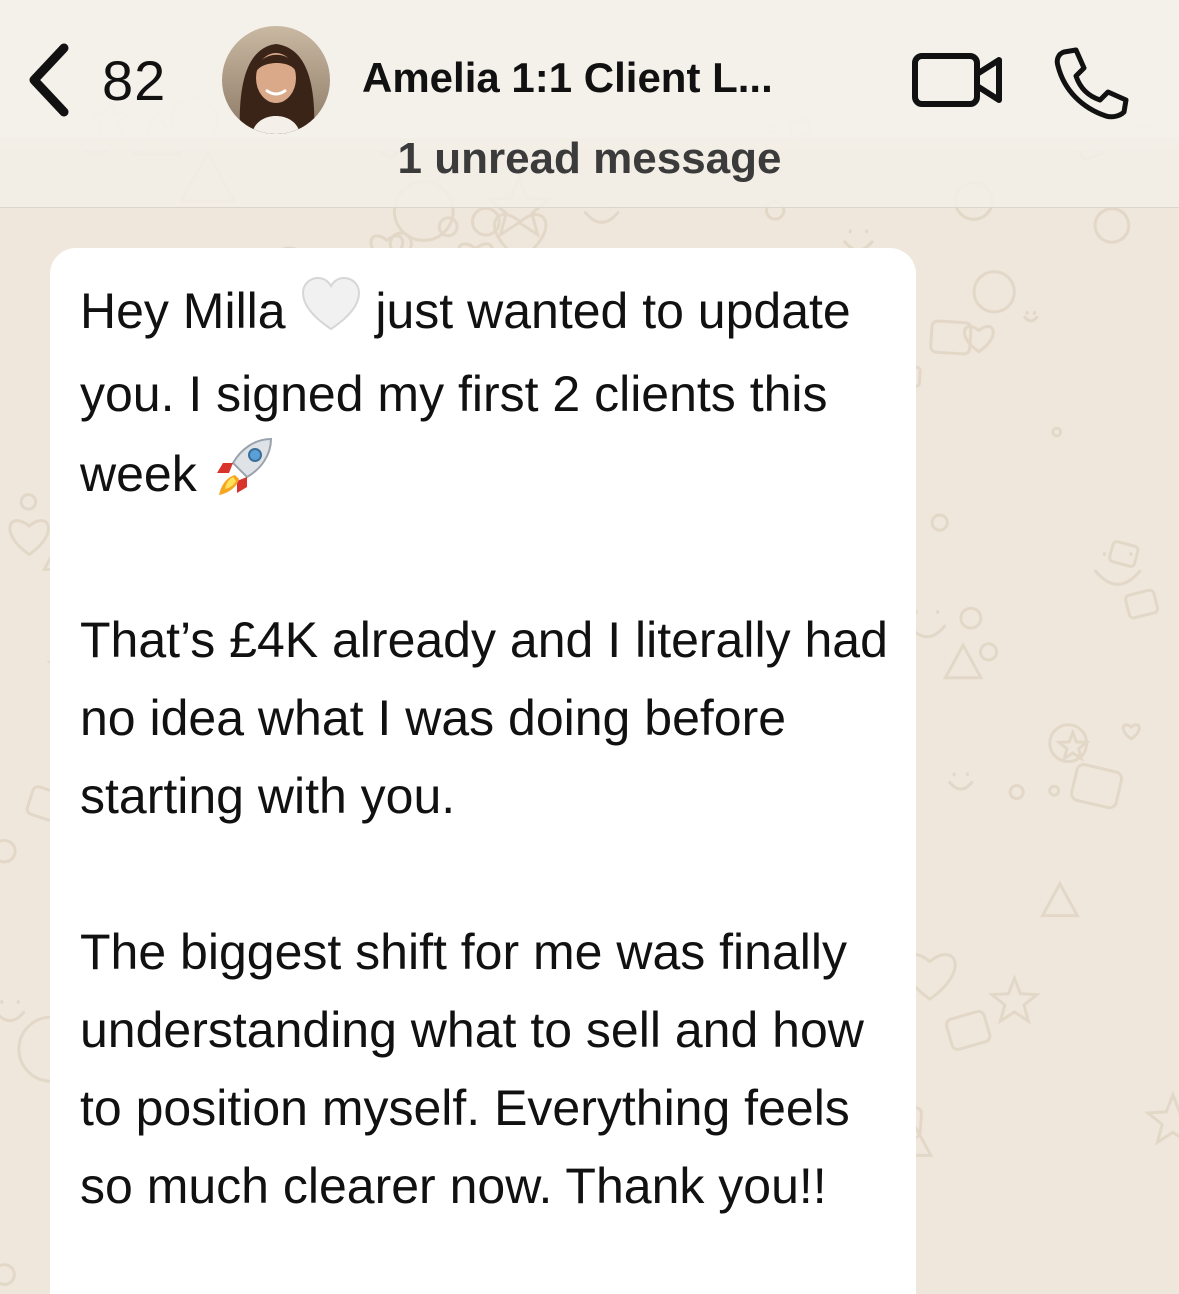  What do you see at coordinates (958, 84) in the screenshot?
I see `video-camera-icon` at bounding box center [958, 84].